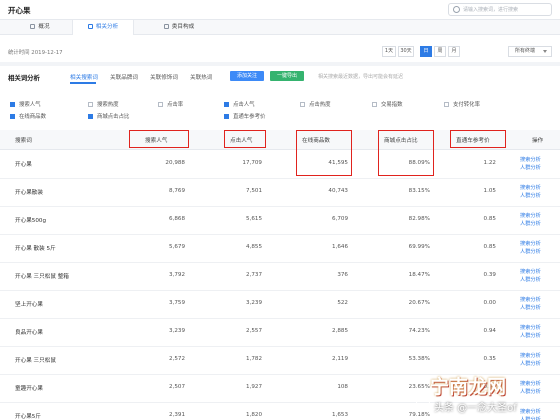 This screenshot has width=560, height=420. Describe the element at coordinates (280, 10) in the screenshot. I see `top-bar: 开心果 请输入搜索词，进行搜索` at that location.